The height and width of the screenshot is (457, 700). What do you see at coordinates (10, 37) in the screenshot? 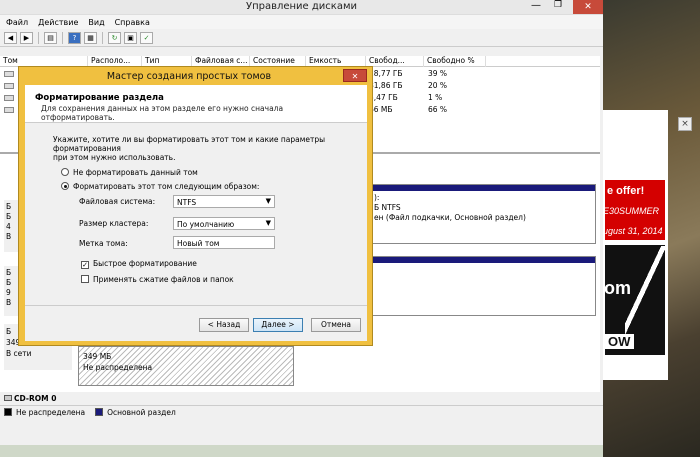
I see `back-arrow-icon: ◀` at bounding box center [10, 37].